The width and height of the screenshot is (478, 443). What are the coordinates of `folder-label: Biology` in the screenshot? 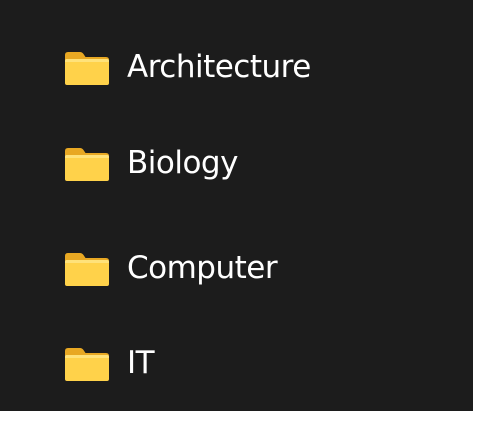 It's located at (182, 162).